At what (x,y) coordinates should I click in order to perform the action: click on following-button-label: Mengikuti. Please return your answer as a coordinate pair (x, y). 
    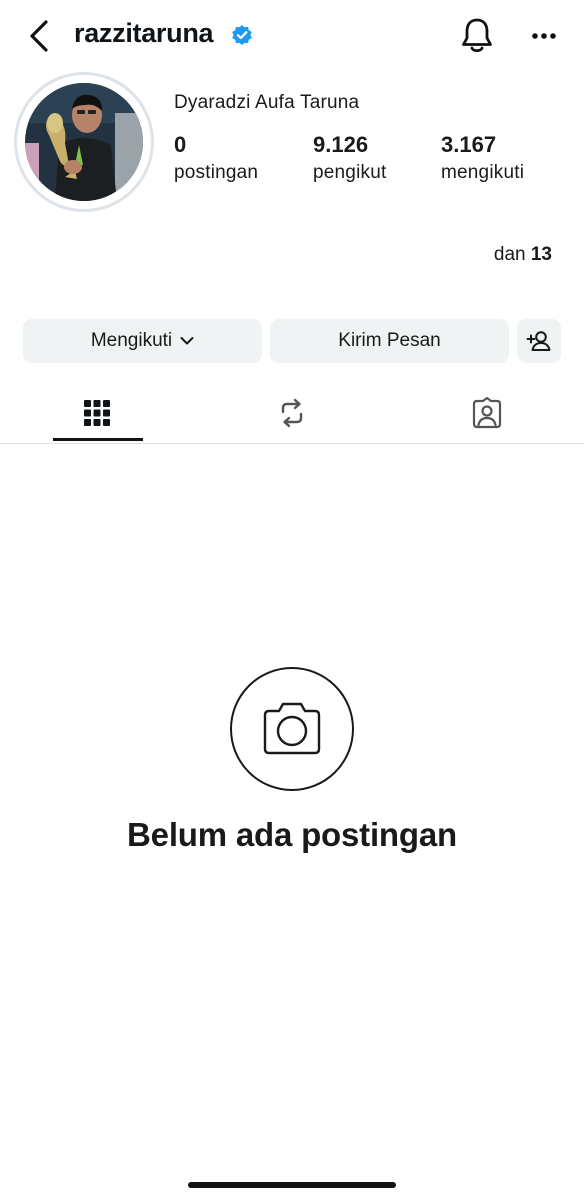
    Looking at the image, I should click on (131, 340).